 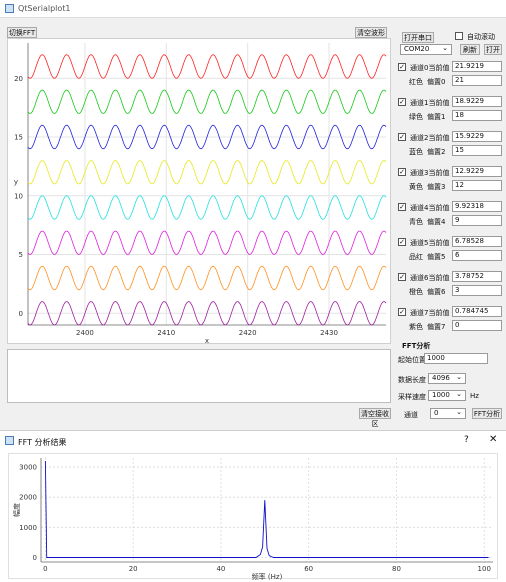 What do you see at coordinates (466, 440) in the screenshot?
I see `help-button: ?` at bounding box center [466, 440].